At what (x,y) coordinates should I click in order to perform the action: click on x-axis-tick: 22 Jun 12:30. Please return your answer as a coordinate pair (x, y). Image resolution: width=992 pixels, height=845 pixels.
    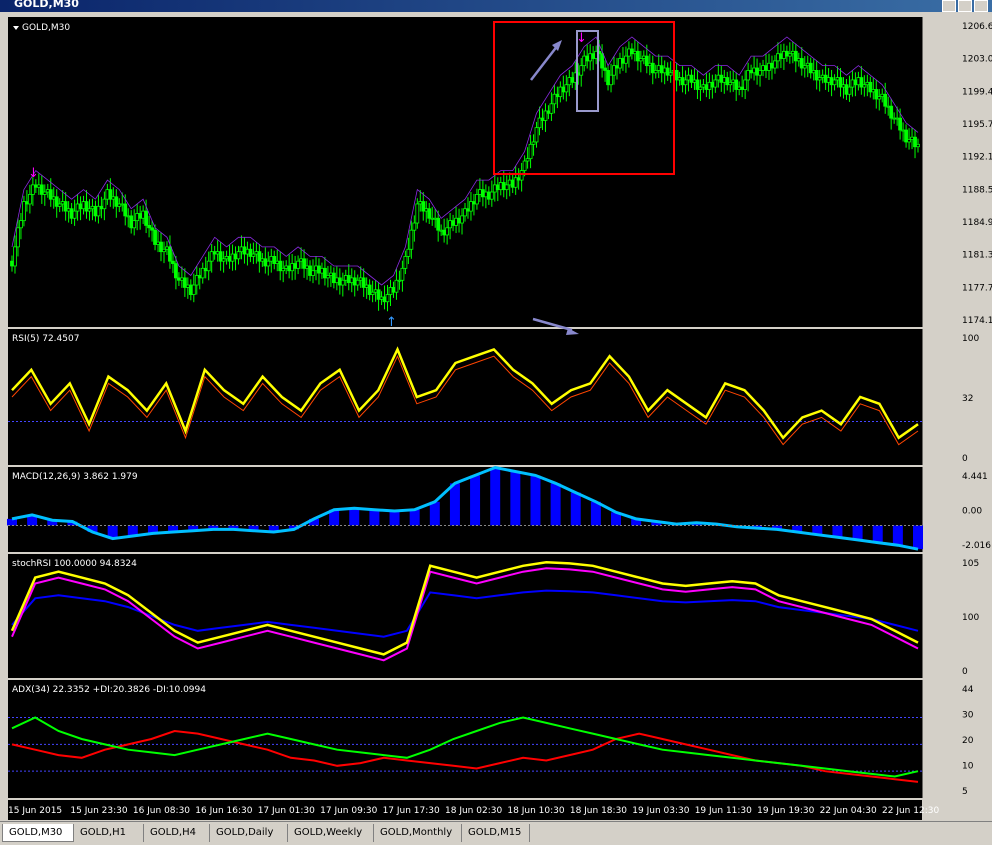
    Looking at the image, I should click on (910, 811).